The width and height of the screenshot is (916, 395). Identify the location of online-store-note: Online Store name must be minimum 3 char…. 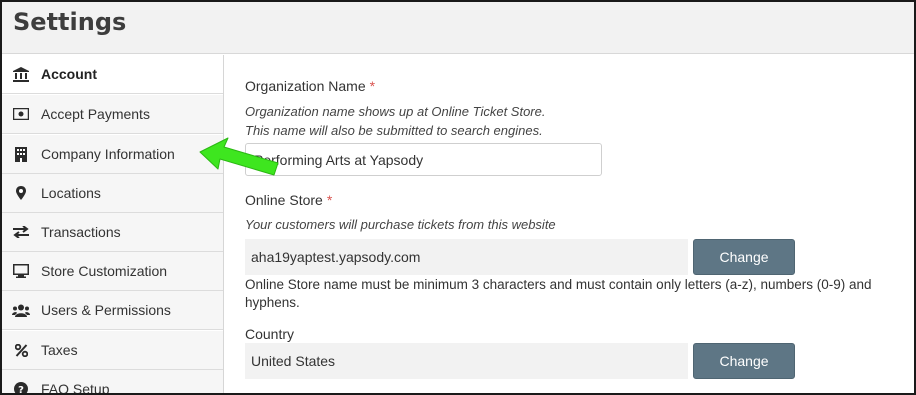
(558, 293).